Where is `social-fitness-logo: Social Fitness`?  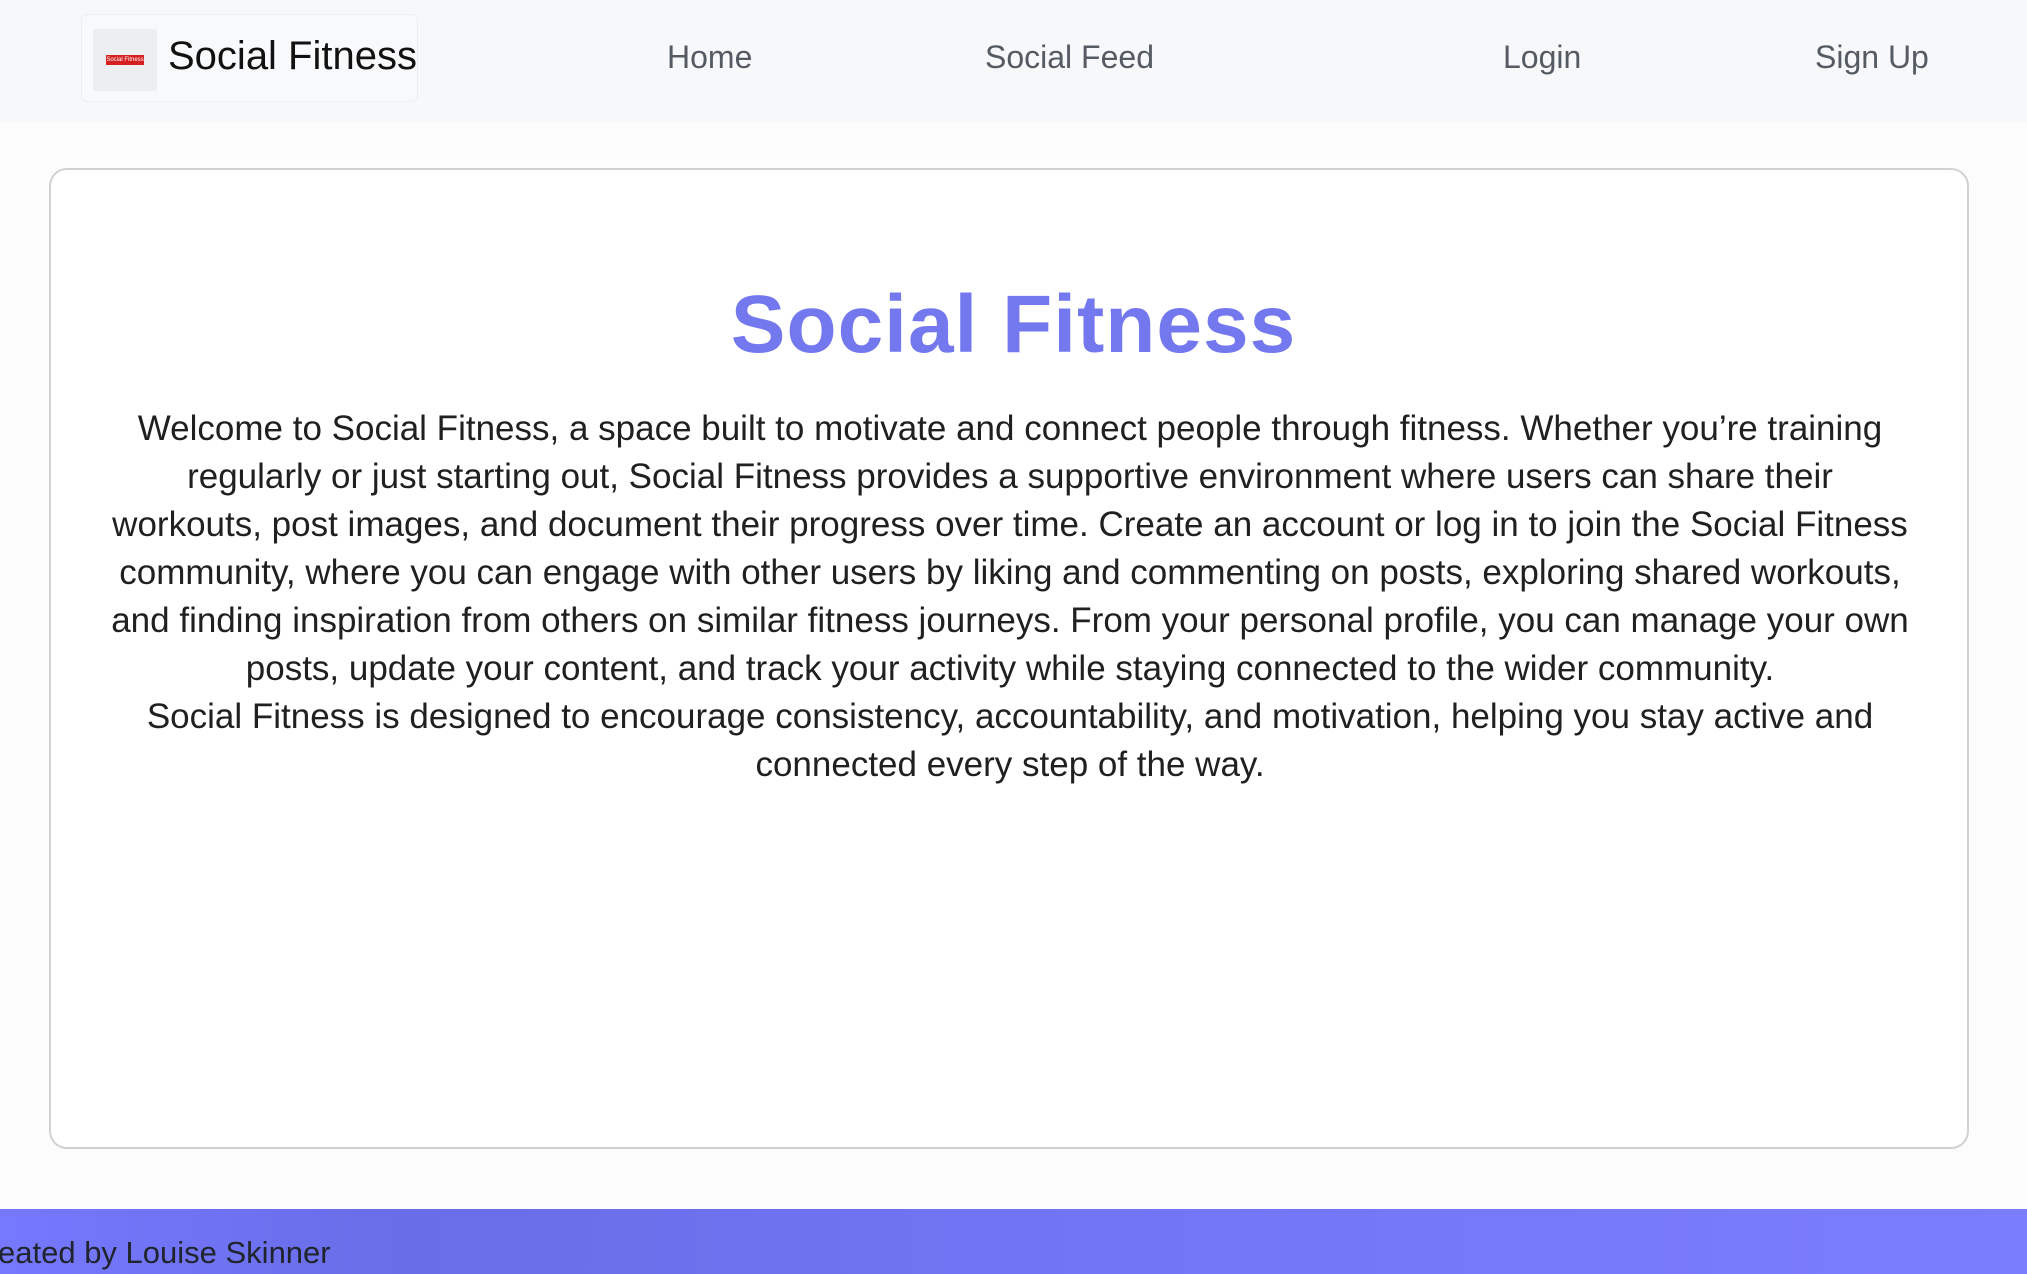 social-fitness-logo: Social Fitness is located at coordinates (125, 60).